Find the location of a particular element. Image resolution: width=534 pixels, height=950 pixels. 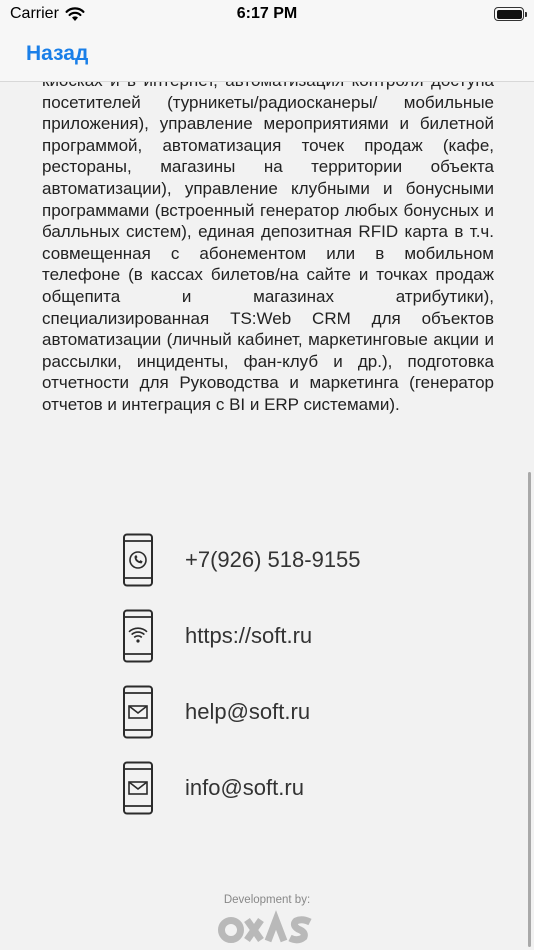

developer-label: Development by: is located at coordinates (267, 900).